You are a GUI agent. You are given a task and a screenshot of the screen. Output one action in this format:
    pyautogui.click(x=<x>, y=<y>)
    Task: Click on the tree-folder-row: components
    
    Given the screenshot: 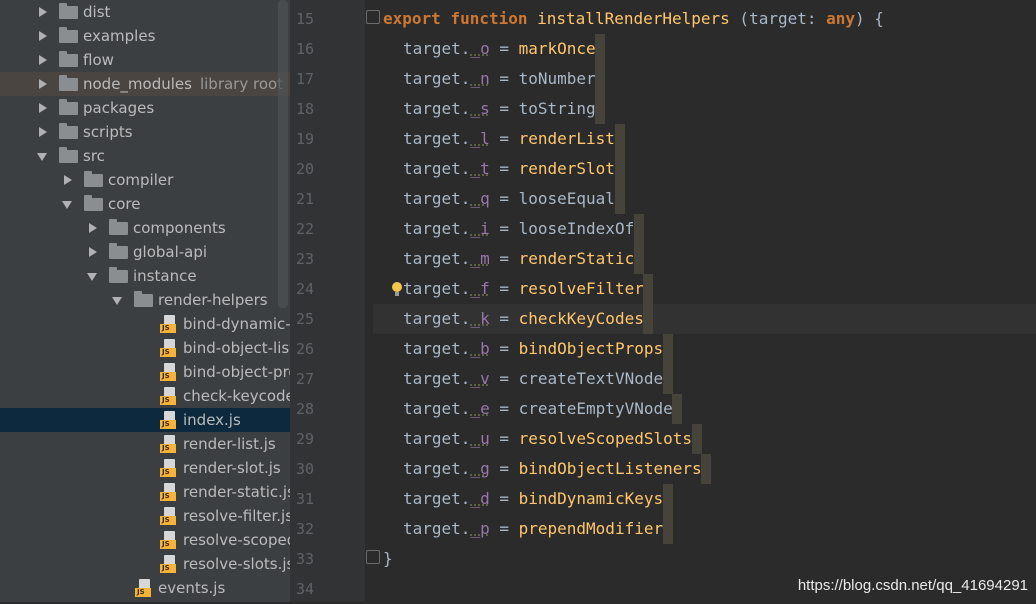 What is the action you would take?
    pyautogui.click(x=145, y=228)
    